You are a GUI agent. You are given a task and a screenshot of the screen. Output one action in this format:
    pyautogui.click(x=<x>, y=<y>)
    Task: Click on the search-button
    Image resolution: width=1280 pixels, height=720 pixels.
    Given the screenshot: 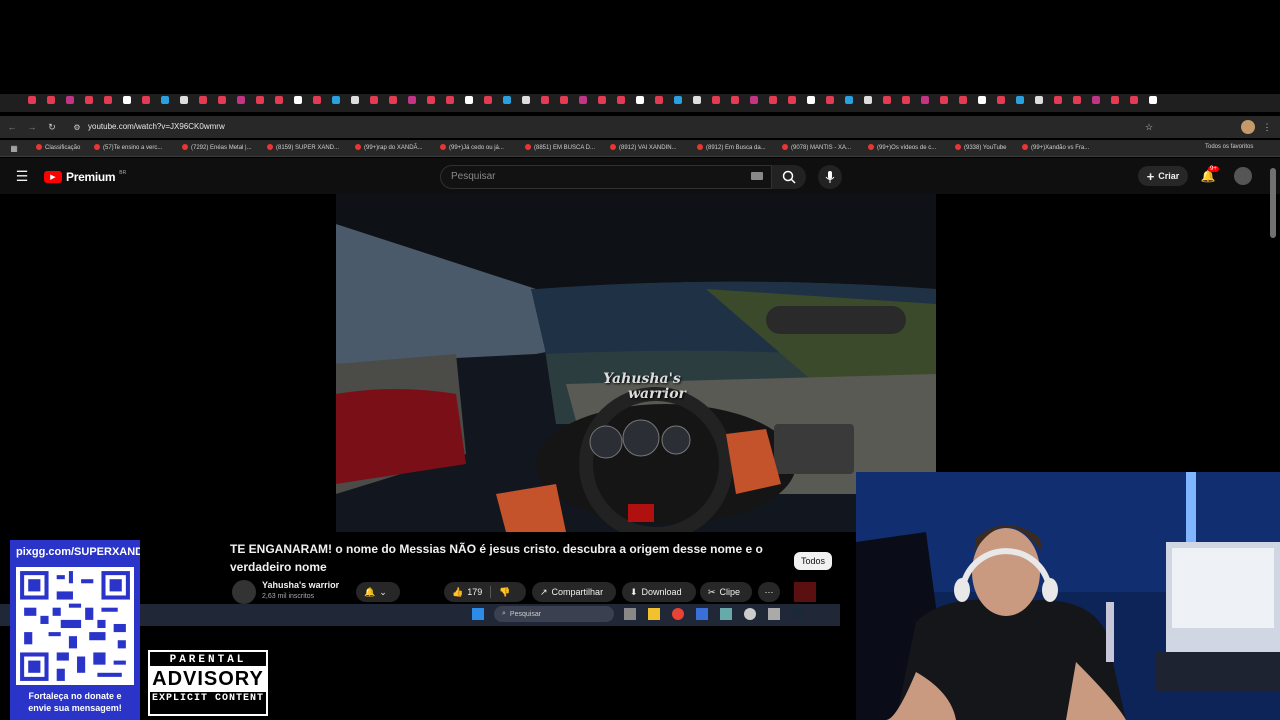 What is the action you would take?
    pyautogui.click(x=789, y=177)
    